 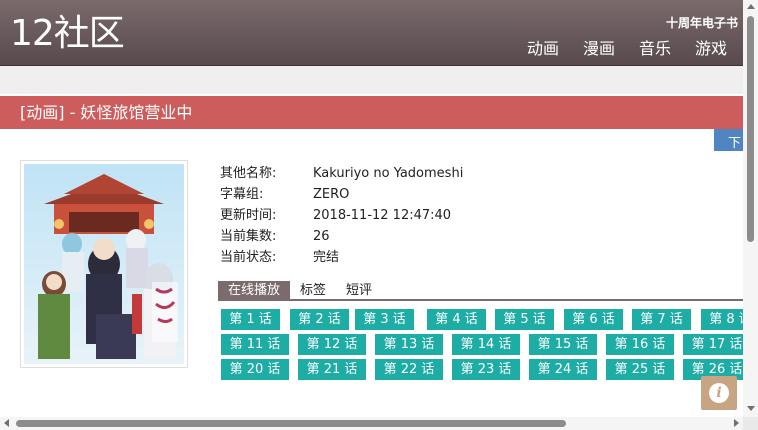 I want to click on page-title: [动画] - 妖怪旅馆营业中, so click(x=106, y=112).